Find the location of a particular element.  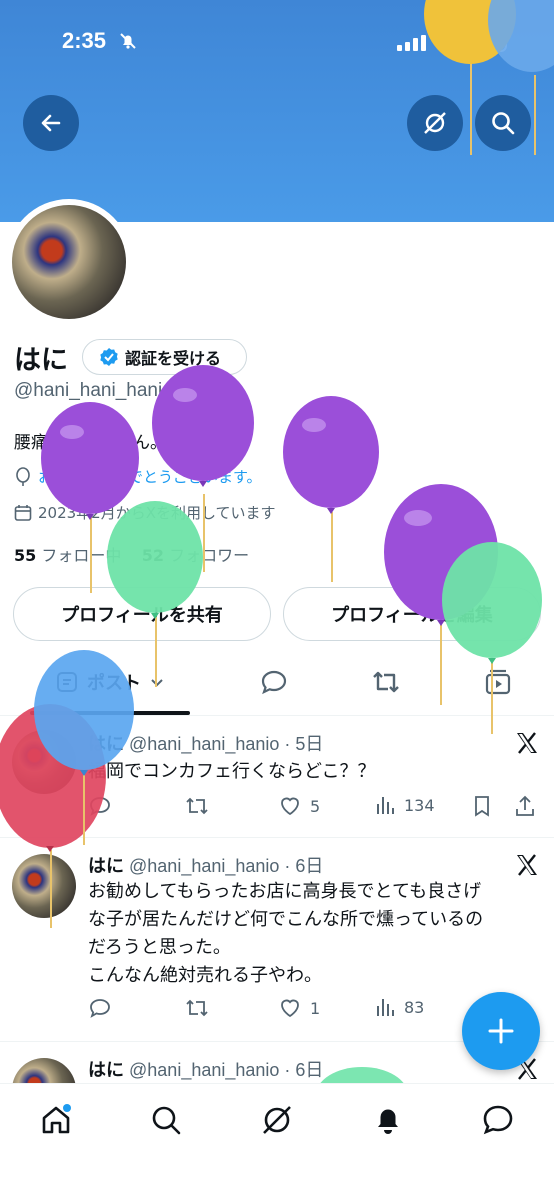

balloon-blue-top is located at coordinates (521, 77).